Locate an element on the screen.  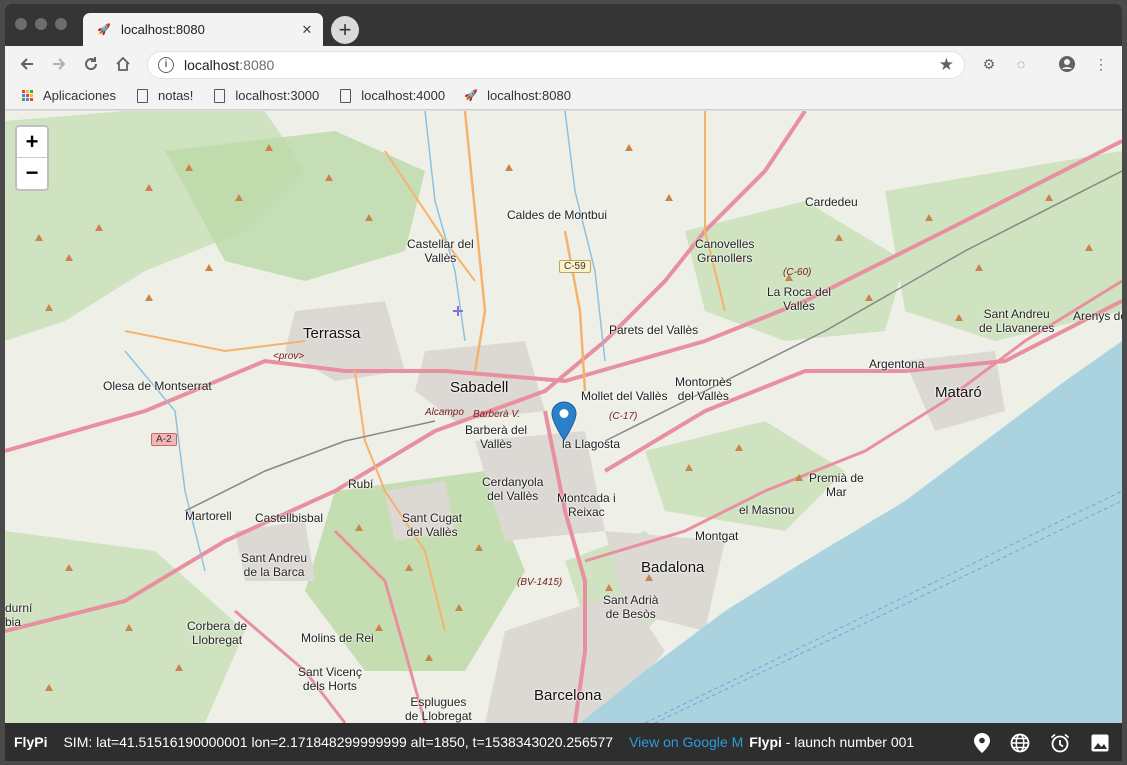
bookmark-localhost-8080: 🚀 localhost:8080 is located at coordinates (517, 96).